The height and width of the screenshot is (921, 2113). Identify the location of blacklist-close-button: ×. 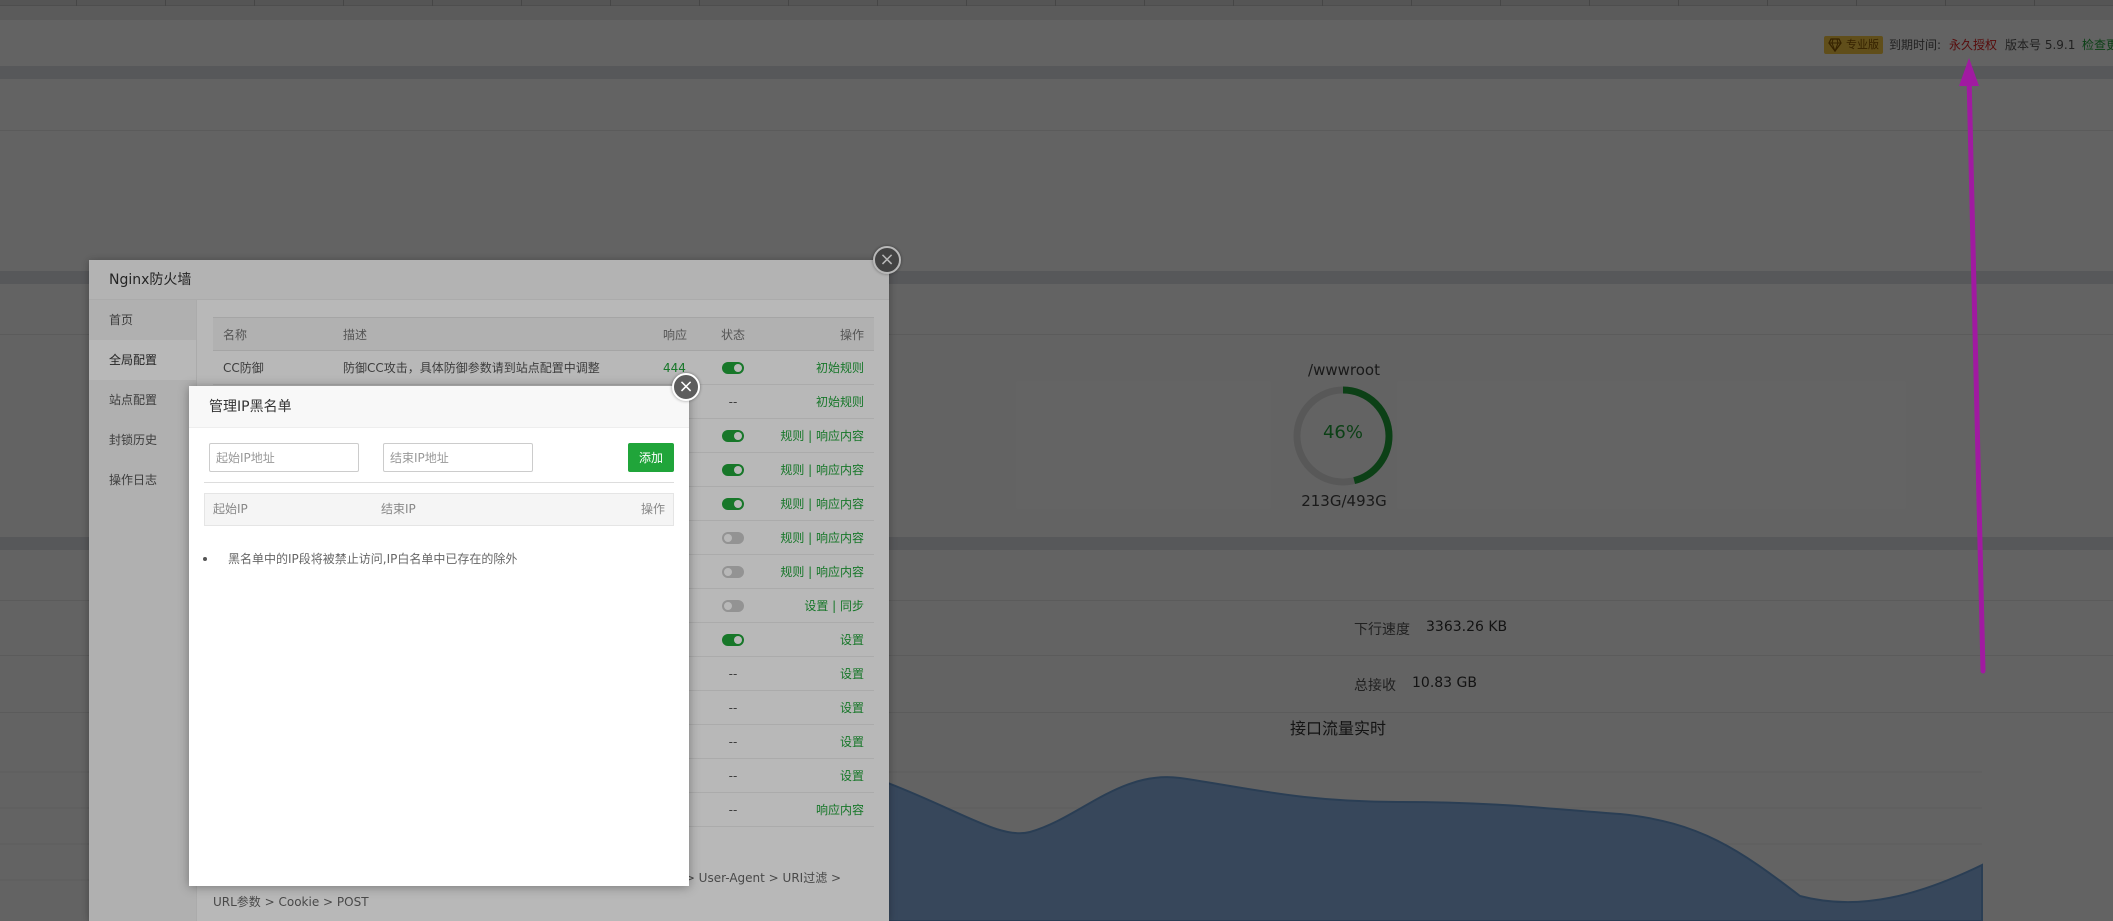
(686, 387).